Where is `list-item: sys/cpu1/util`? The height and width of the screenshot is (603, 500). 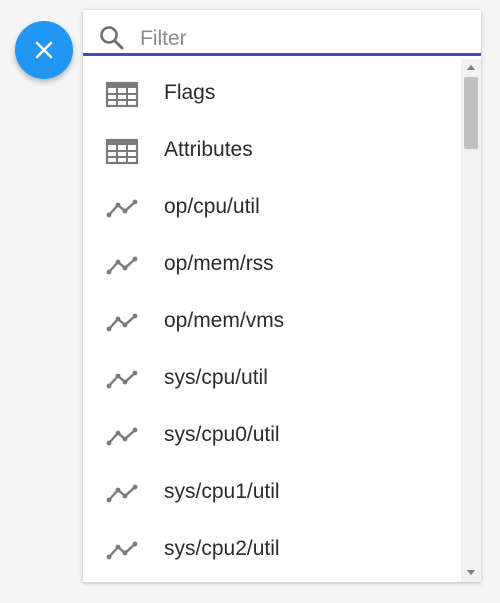
list-item: sys/cpu1/util is located at coordinates (272, 493).